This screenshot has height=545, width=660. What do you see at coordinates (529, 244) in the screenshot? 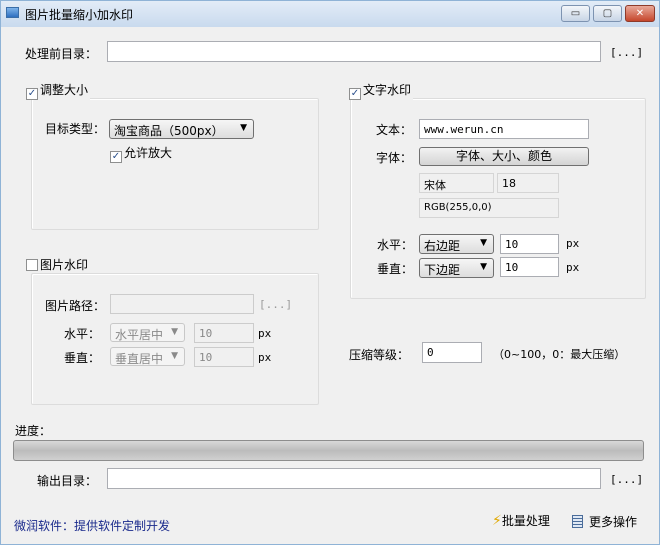
I see `text-h-offset-input: 10` at bounding box center [529, 244].